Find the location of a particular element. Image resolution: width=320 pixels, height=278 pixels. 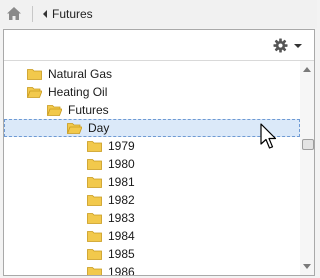

scrollbar-thumb is located at coordinates (308, 144).